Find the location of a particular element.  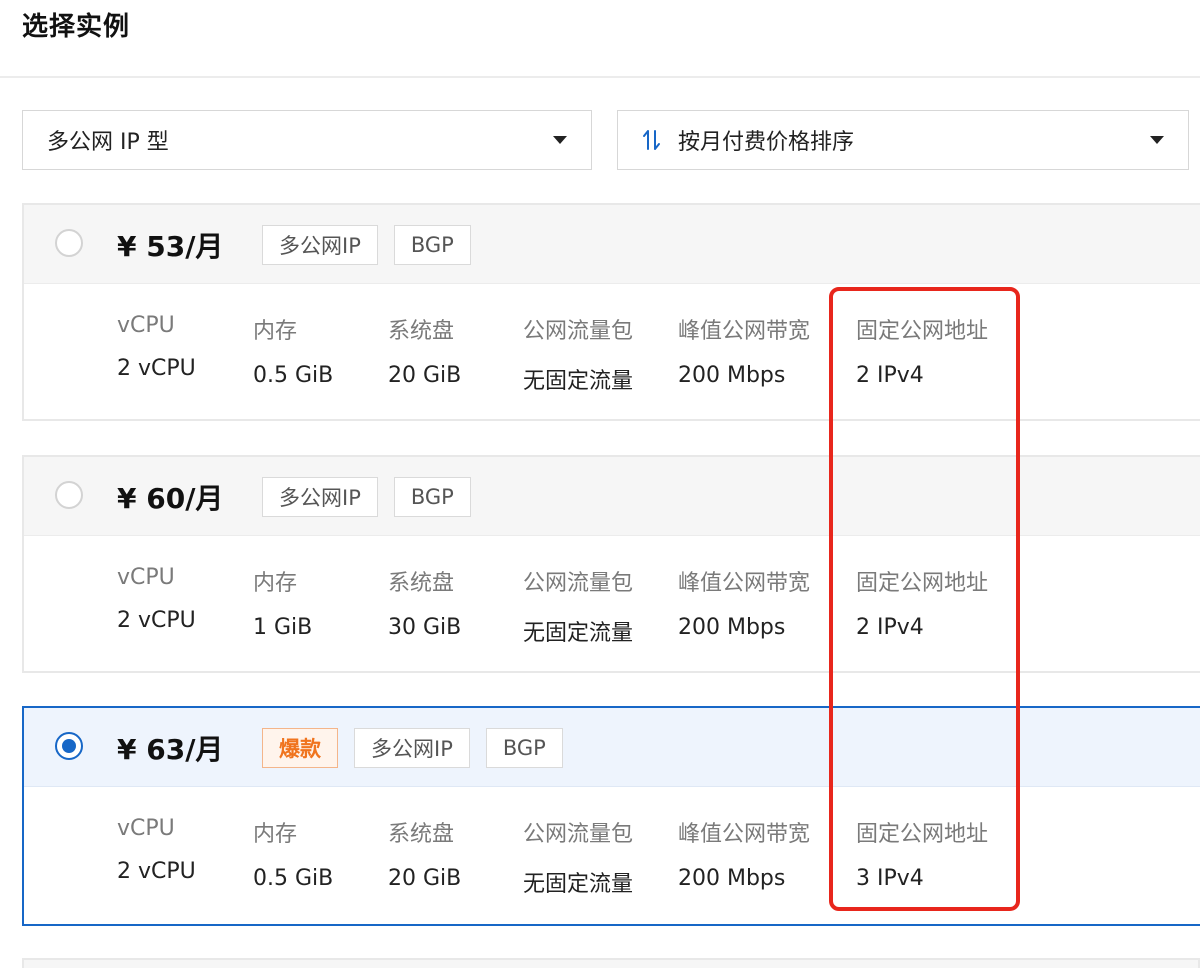

instance-type-select-value: 多公网 IP 型 is located at coordinates (108, 142).